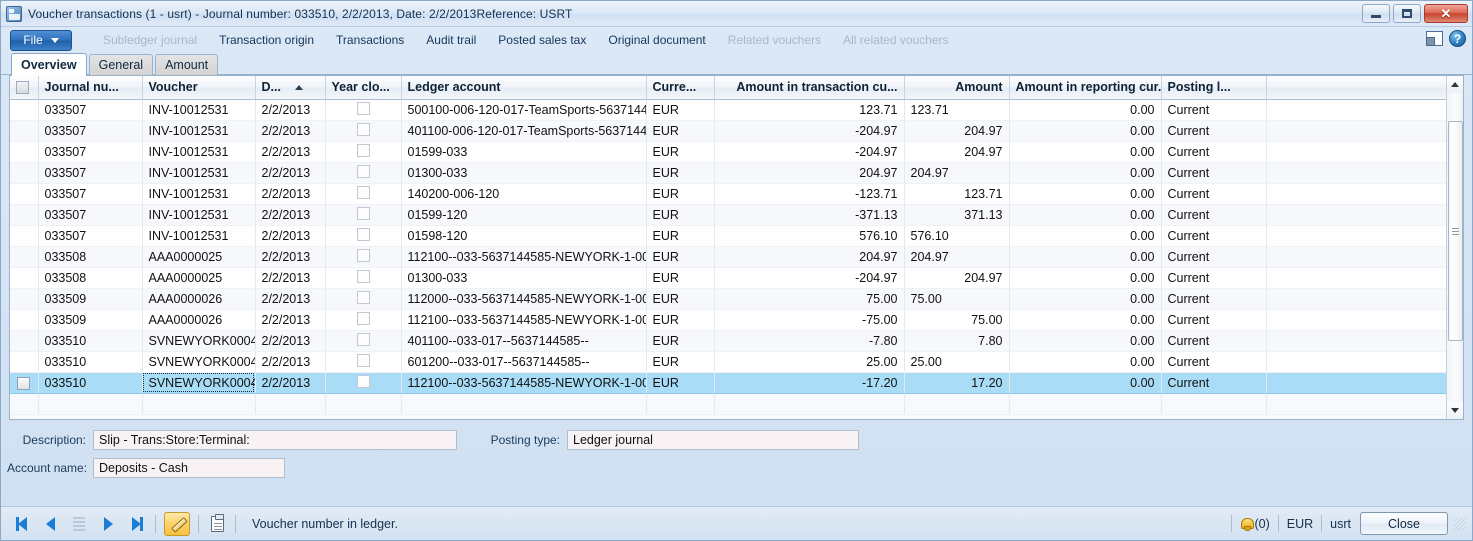 Image resolution: width=1473 pixels, height=541 pixels. Describe the element at coordinates (1434, 38) in the screenshot. I see `layout-pane-icon` at that location.